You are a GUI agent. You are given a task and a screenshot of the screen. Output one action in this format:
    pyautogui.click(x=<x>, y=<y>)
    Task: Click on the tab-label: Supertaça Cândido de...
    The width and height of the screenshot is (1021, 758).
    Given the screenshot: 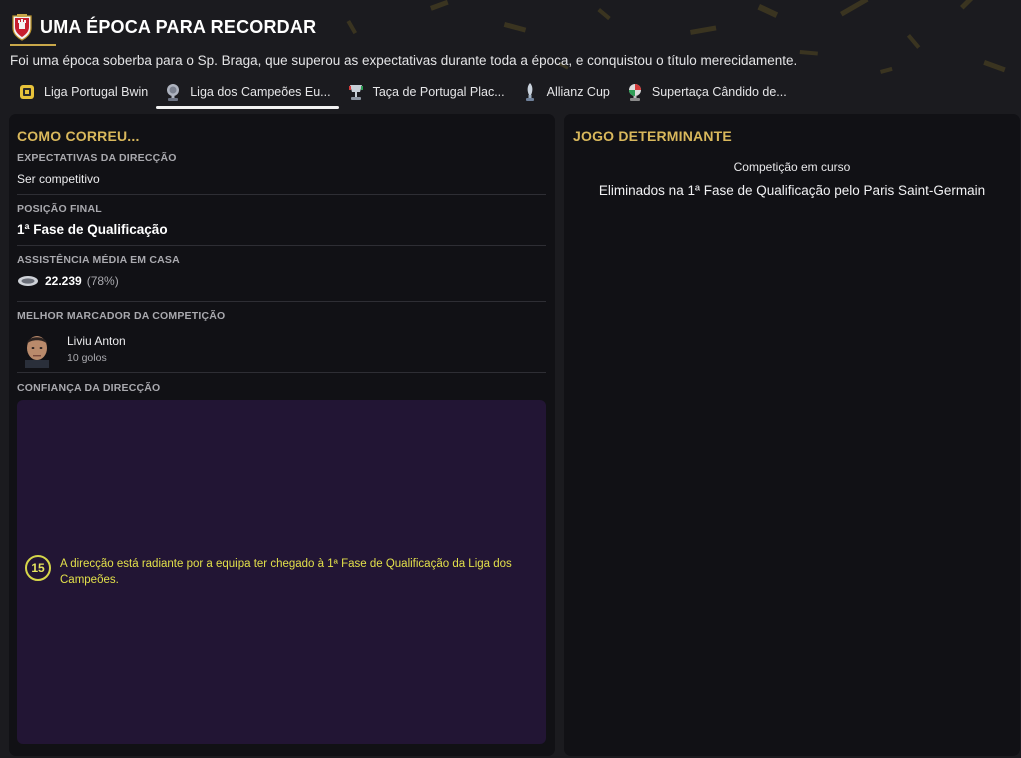 What is the action you would take?
    pyautogui.click(x=719, y=92)
    